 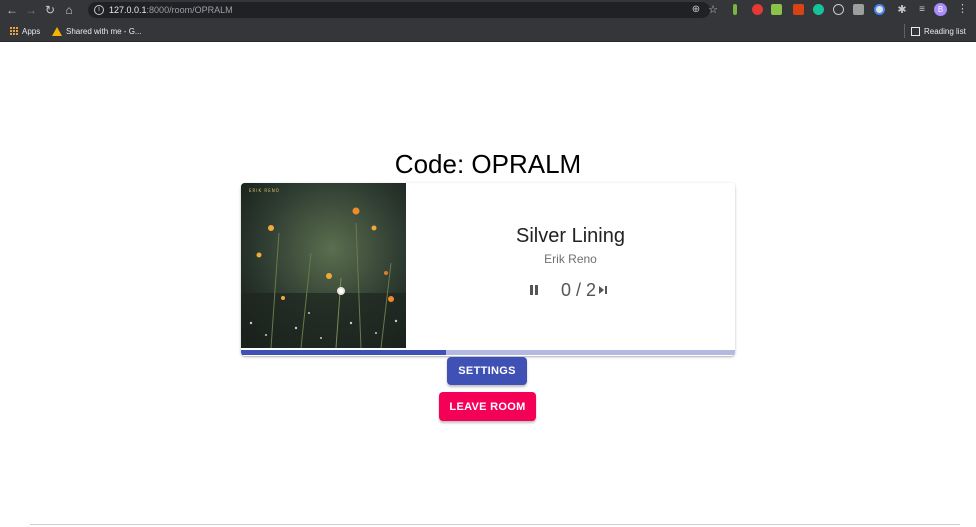 I want to click on url-path: :8000/room/OPRALM, so click(x=189, y=10).